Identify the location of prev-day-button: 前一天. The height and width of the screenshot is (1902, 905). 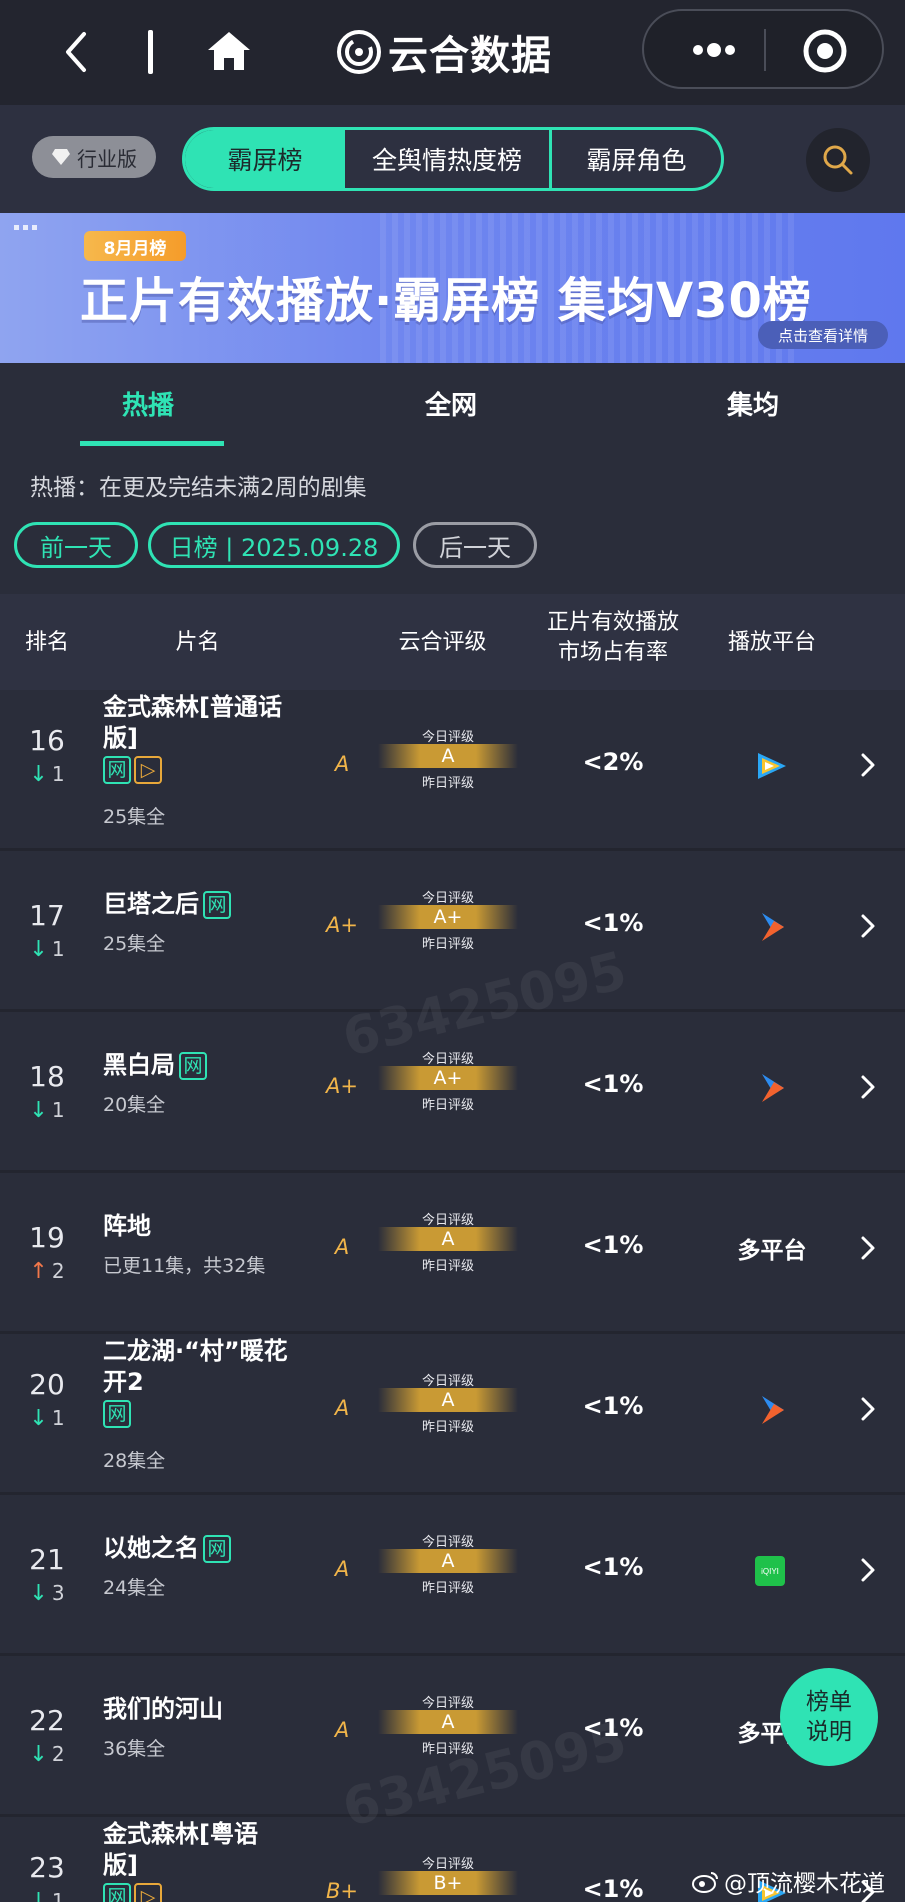
(76, 545).